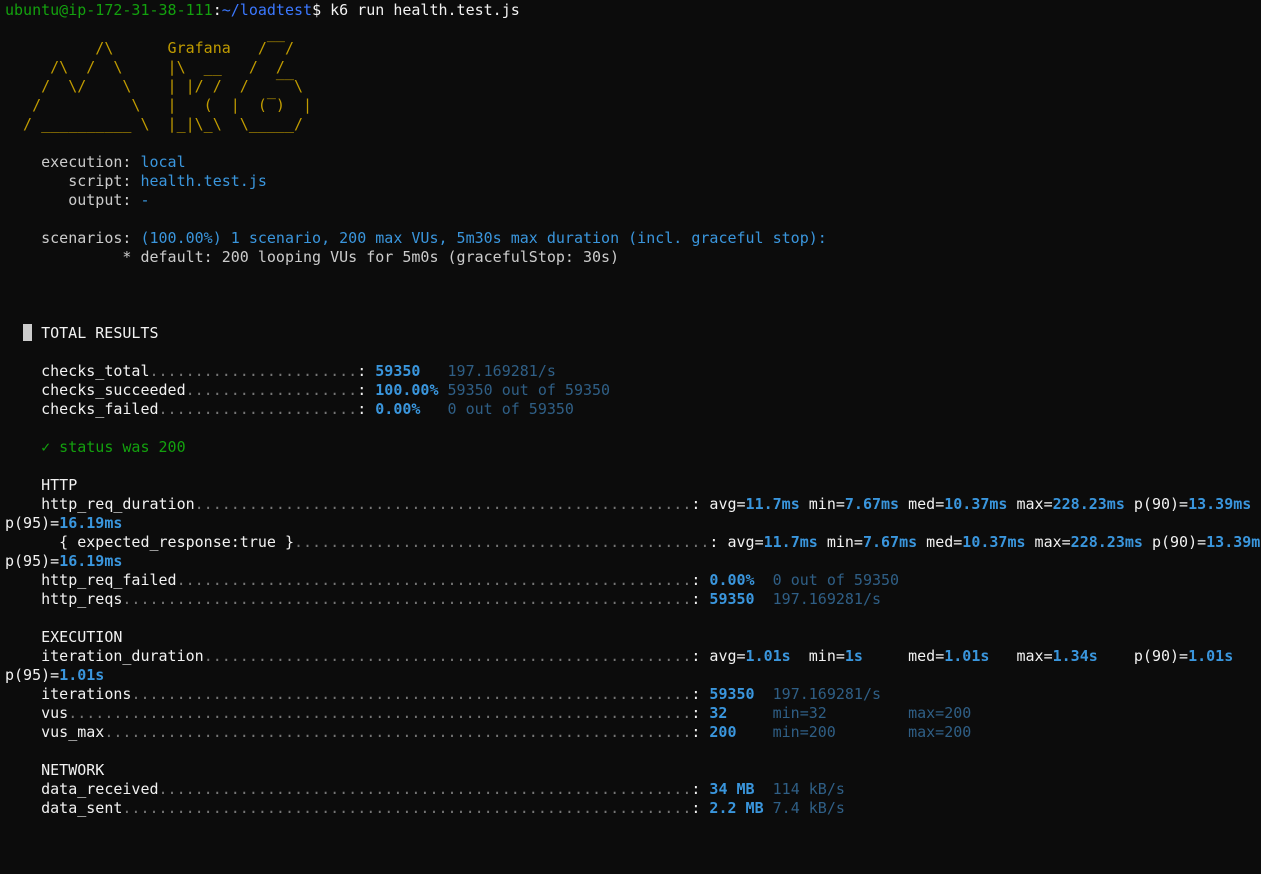 The width and height of the screenshot is (1261, 874). What do you see at coordinates (831, 580) in the screenshot?
I see `metric-extra: 0 out of 59350` at bounding box center [831, 580].